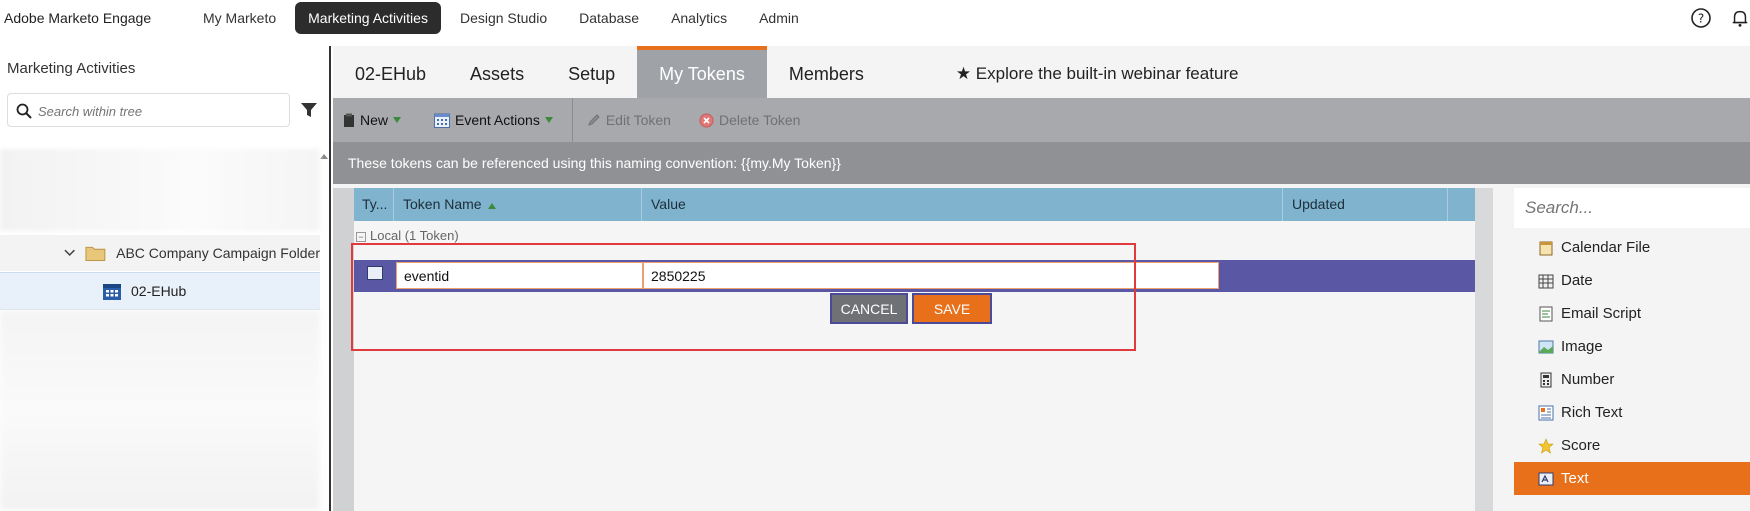 This screenshot has width=1750, height=511. I want to click on tab-assets: Assets, so click(497, 72).